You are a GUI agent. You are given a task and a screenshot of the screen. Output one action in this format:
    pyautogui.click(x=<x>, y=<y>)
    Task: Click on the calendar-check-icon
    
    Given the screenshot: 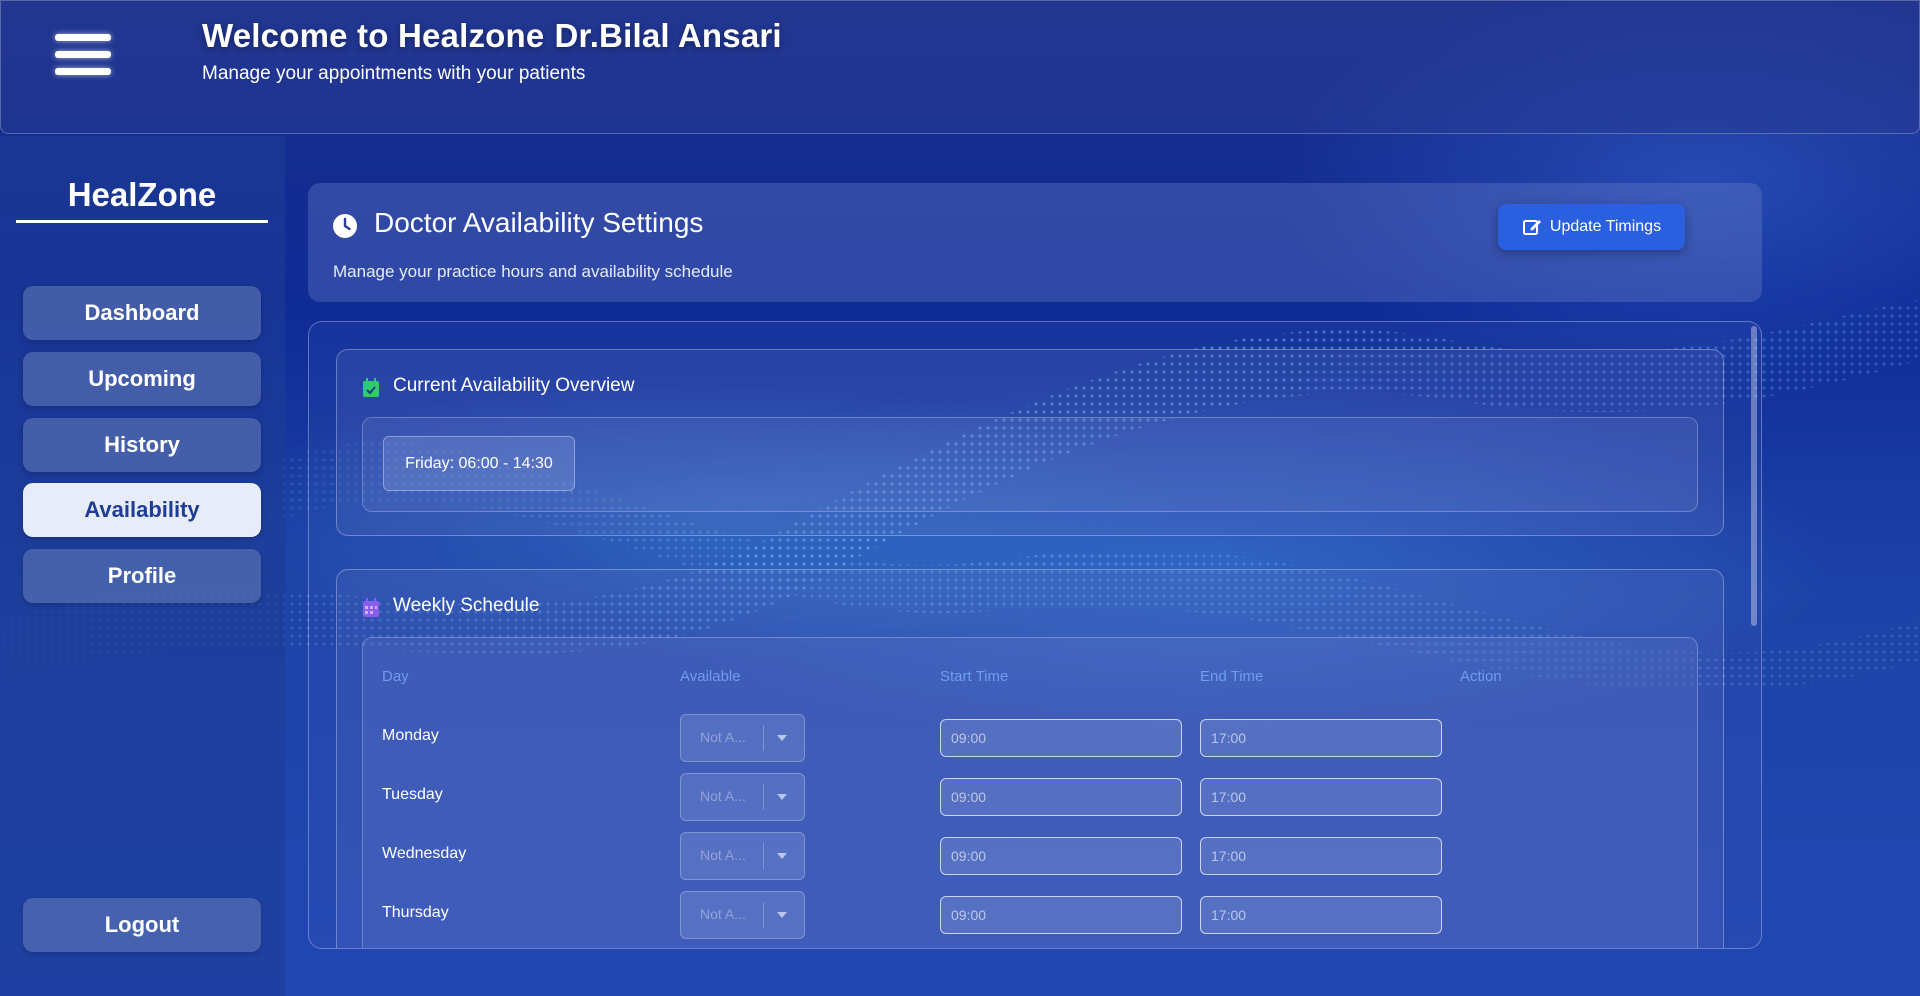 What is the action you would take?
    pyautogui.click(x=371, y=387)
    